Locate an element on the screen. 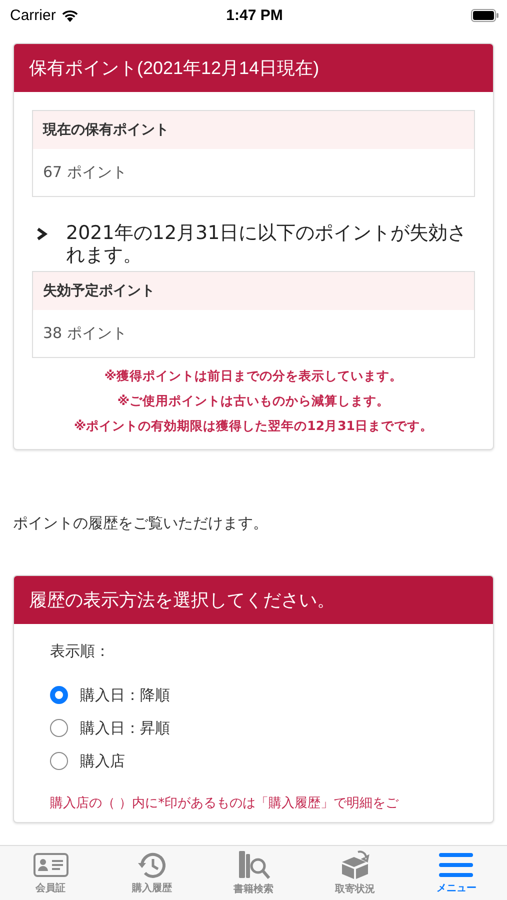 This screenshot has width=507, height=900. tab-item: 取寄状況 is located at coordinates (355, 873).